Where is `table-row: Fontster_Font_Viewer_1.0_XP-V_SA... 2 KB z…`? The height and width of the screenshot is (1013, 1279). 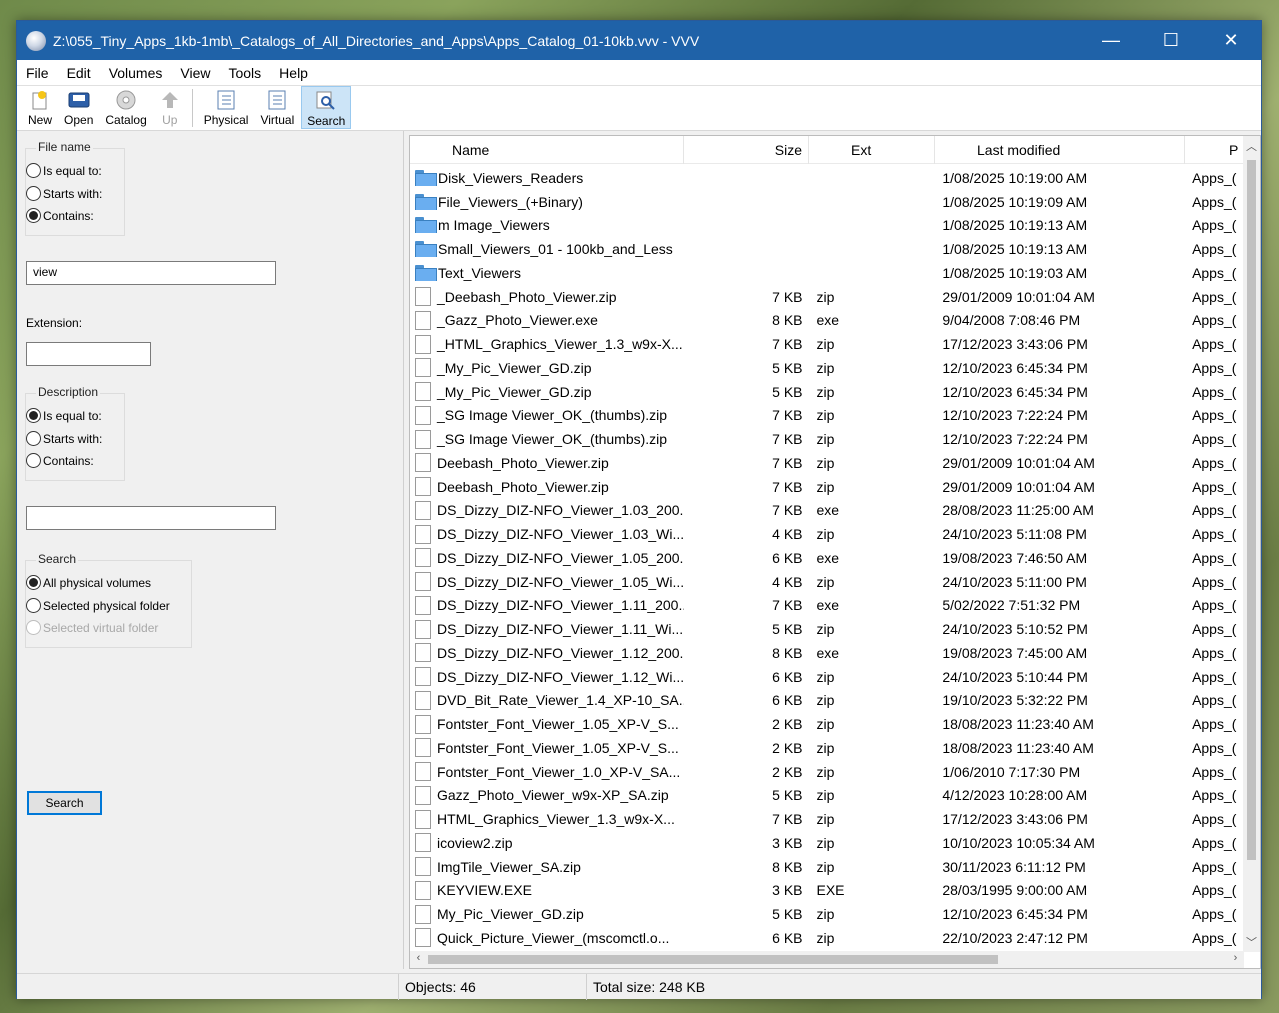 table-row: Fontster_Font_Viewer_1.0_XP-V_SA... 2 KB z… is located at coordinates (827, 772).